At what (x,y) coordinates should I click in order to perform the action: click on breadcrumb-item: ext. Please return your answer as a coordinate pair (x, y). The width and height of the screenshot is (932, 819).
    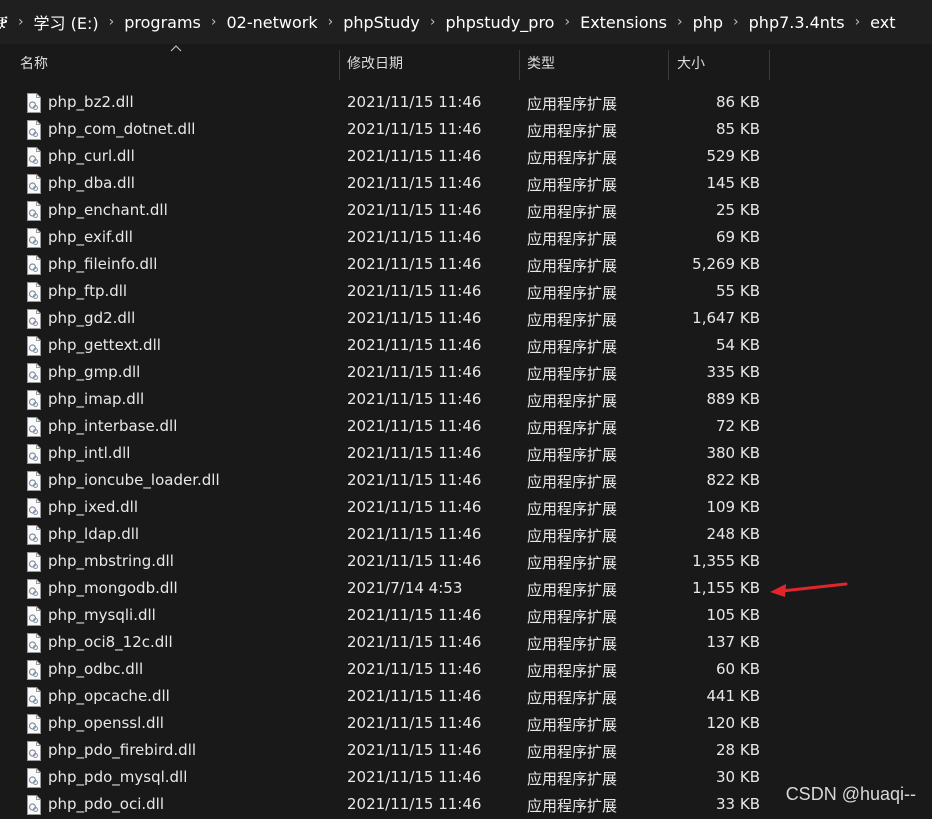
    Looking at the image, I should click on (882, 22).